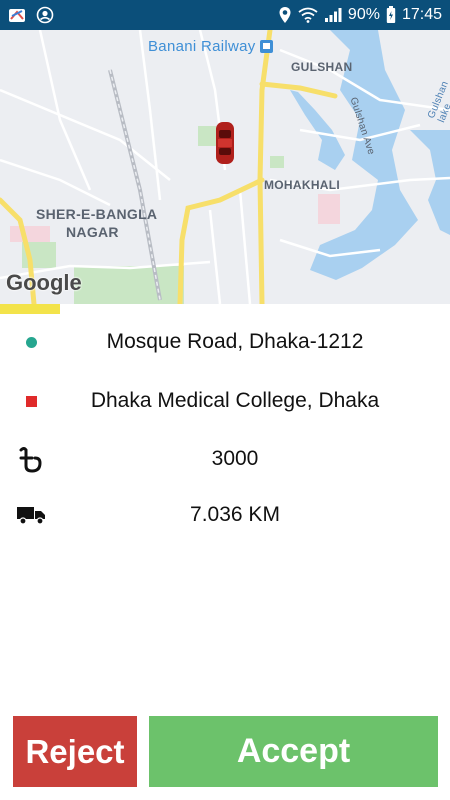 This screenshot has height=800, width=450. Describe the element at coordinates (44, 282) in the screenshot. I see `google-logo: Google` at that location.